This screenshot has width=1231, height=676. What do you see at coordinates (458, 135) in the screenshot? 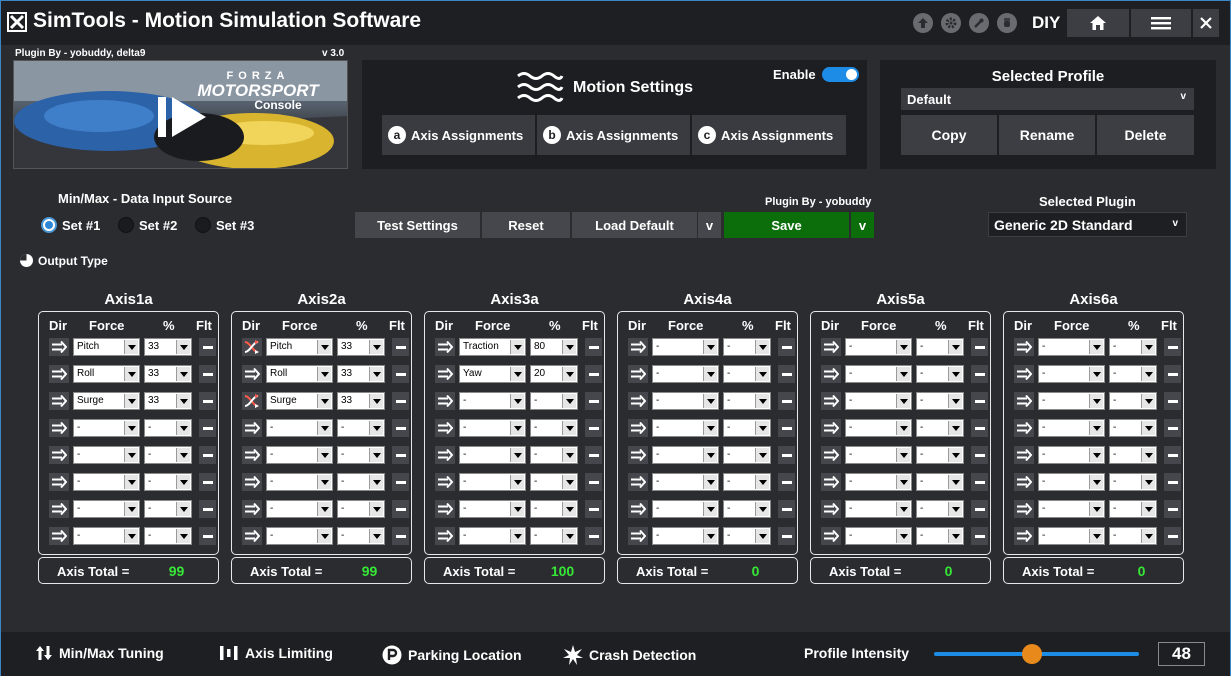
I see `axis-assignments-a-button: a Axis Assignments` at bounding box center [458, 135].